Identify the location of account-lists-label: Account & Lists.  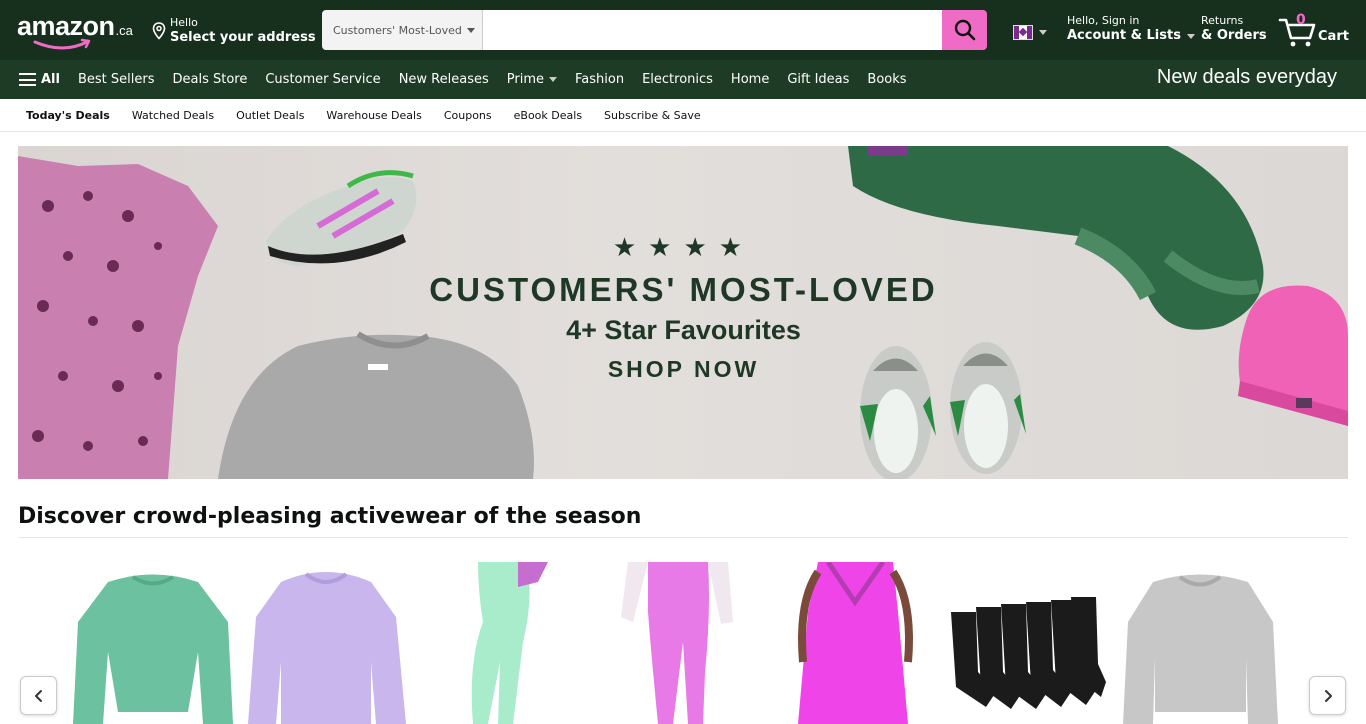
(1124, 35).